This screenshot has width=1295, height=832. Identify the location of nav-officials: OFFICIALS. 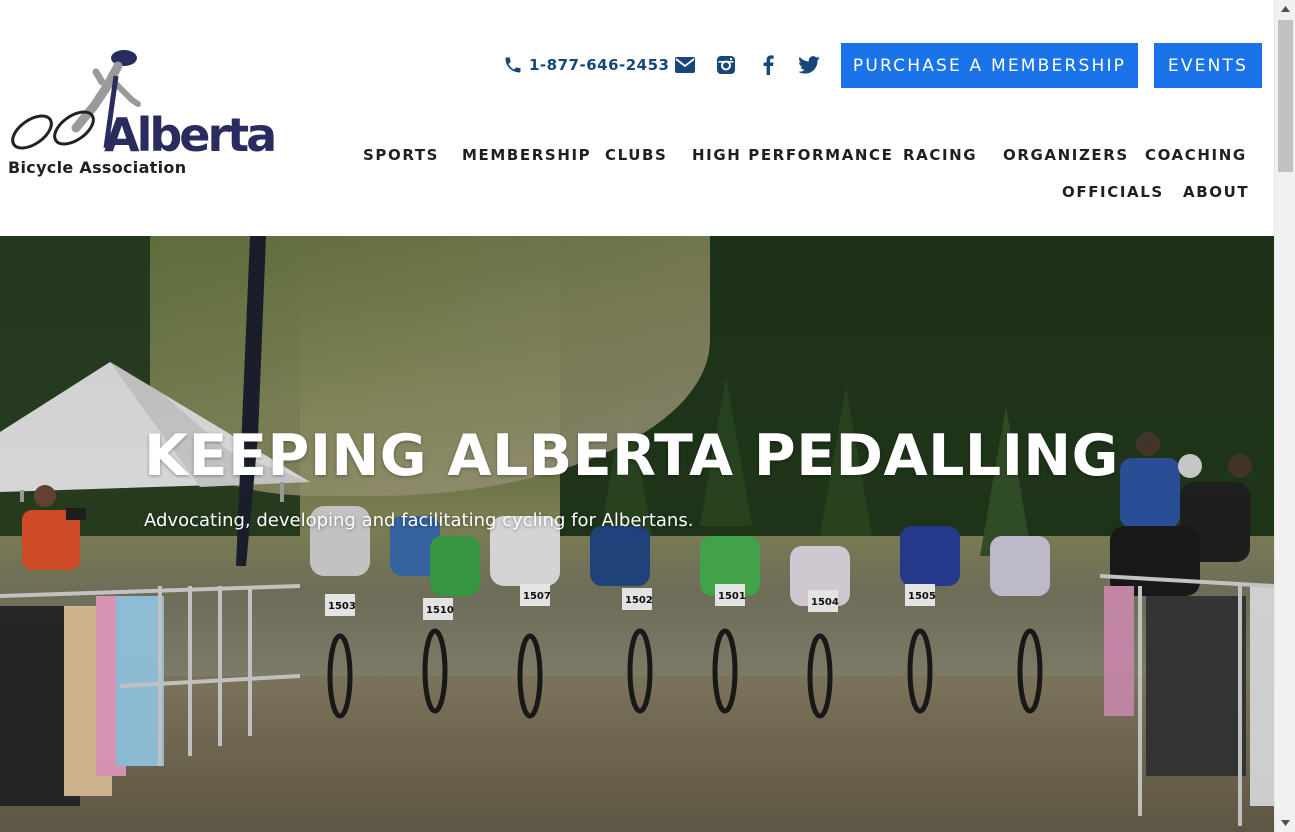
(1113, 192).